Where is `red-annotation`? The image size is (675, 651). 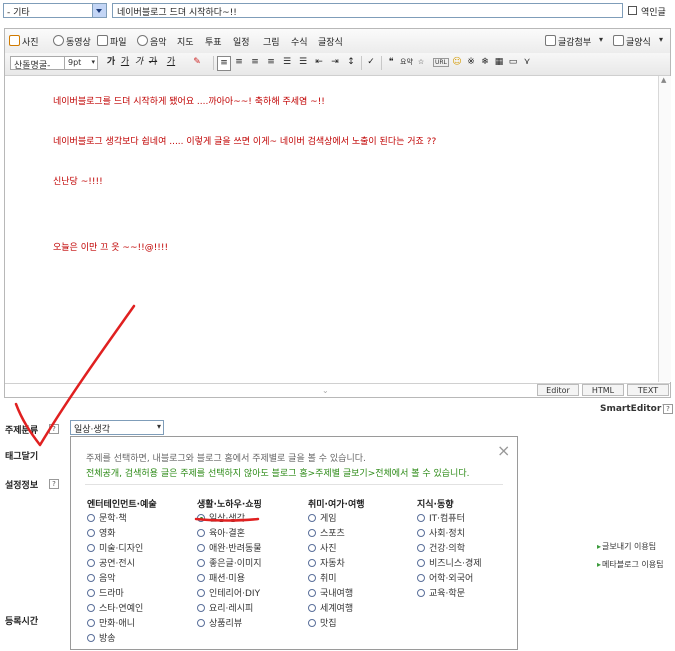
red-annotation is located at coordinates (137, 413).